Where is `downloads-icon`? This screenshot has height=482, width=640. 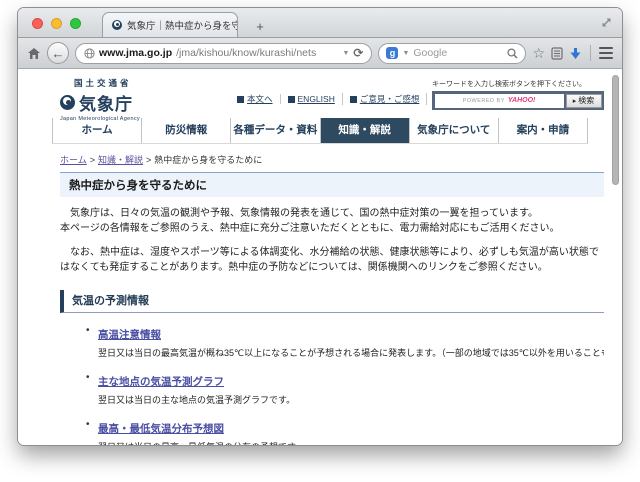
downloads-icon is located at coordinates (575, 53).